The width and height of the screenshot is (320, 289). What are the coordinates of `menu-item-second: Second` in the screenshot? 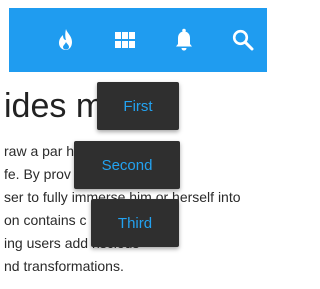 It's located at (127, 165).